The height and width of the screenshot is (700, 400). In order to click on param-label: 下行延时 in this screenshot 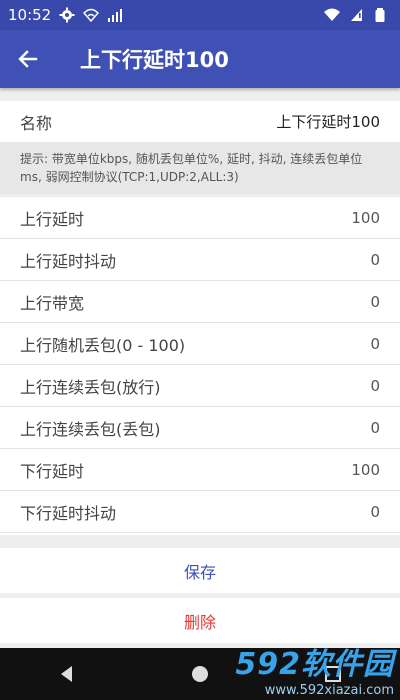, I will do `click(52, 471)`.